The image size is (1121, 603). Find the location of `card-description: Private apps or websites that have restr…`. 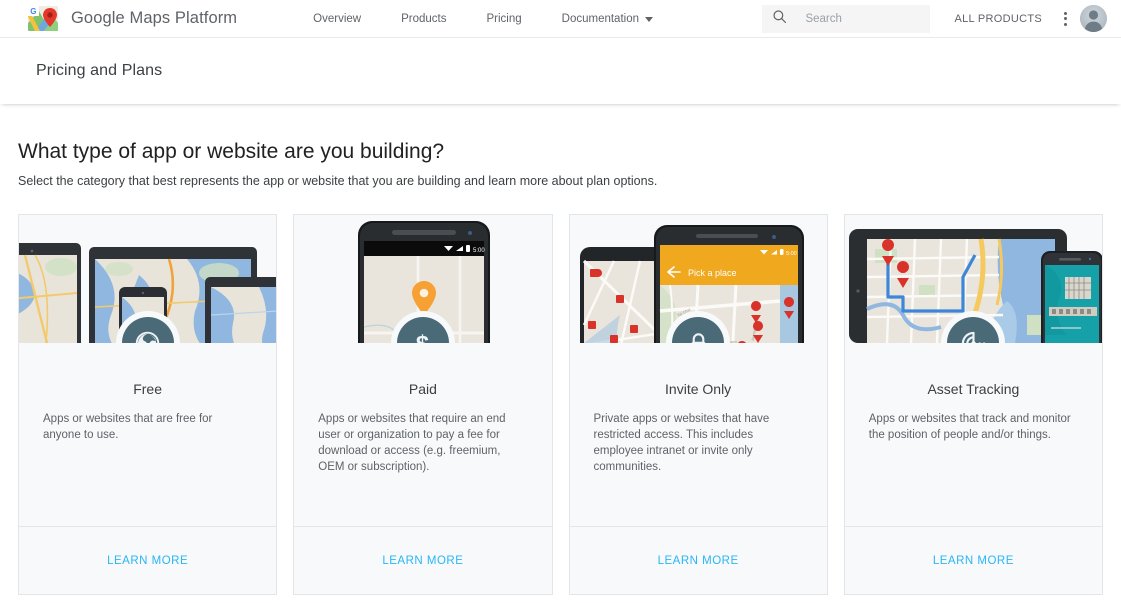

card-description: Private apps or websites that have restr… is located at coordinates (681, 443).